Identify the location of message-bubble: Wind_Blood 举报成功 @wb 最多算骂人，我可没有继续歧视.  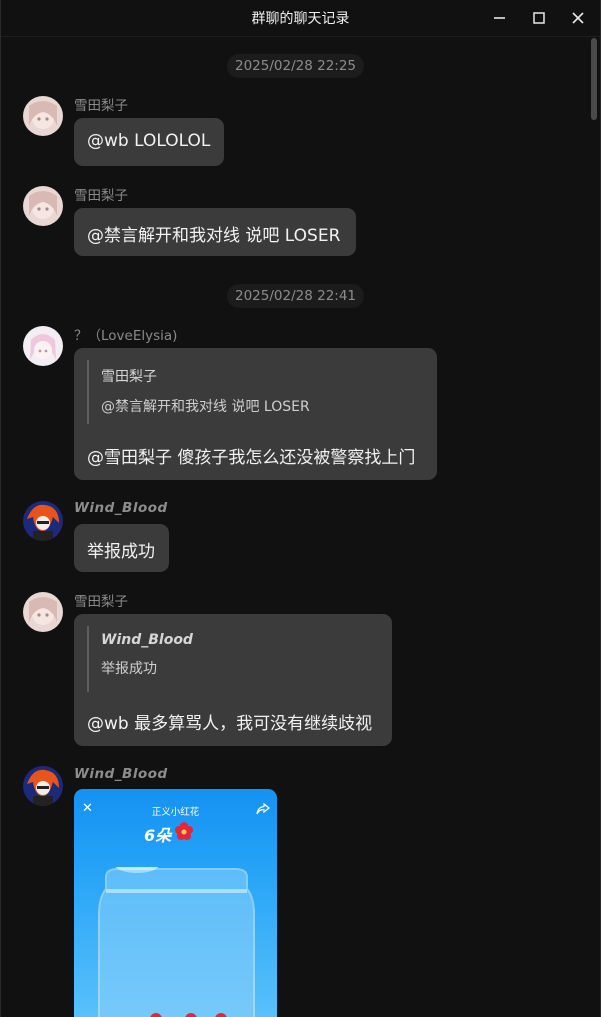
(233, 680).